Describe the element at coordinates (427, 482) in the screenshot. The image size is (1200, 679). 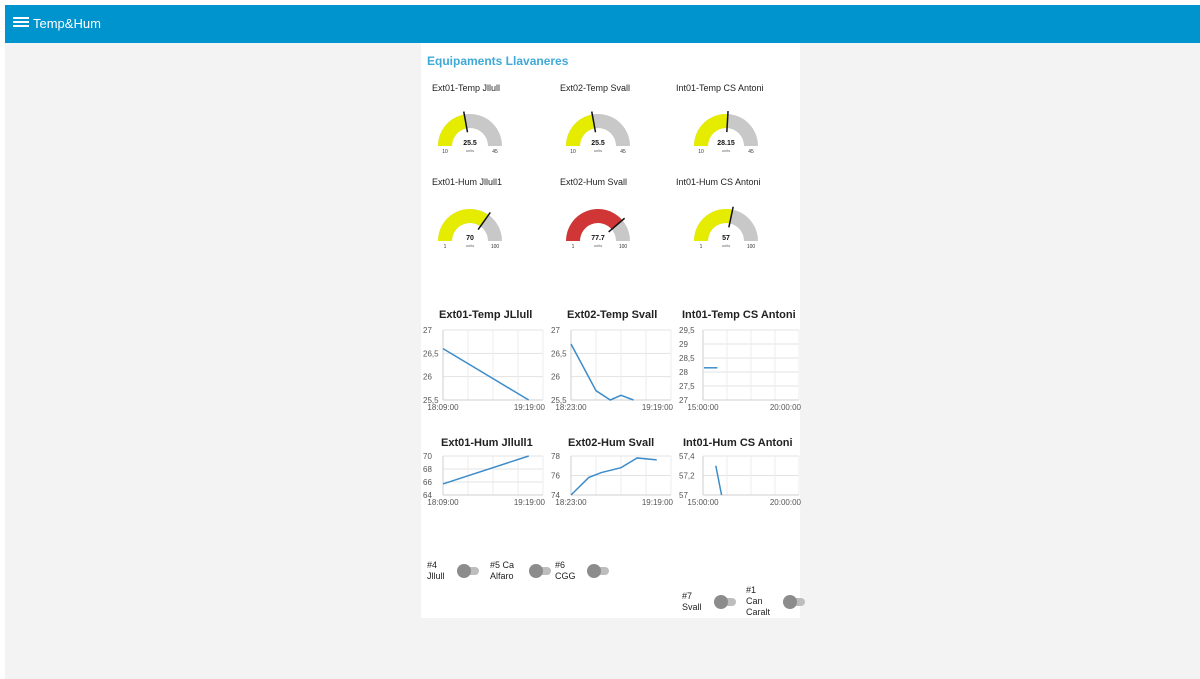
I see `y-tick-label: 66` at that location.